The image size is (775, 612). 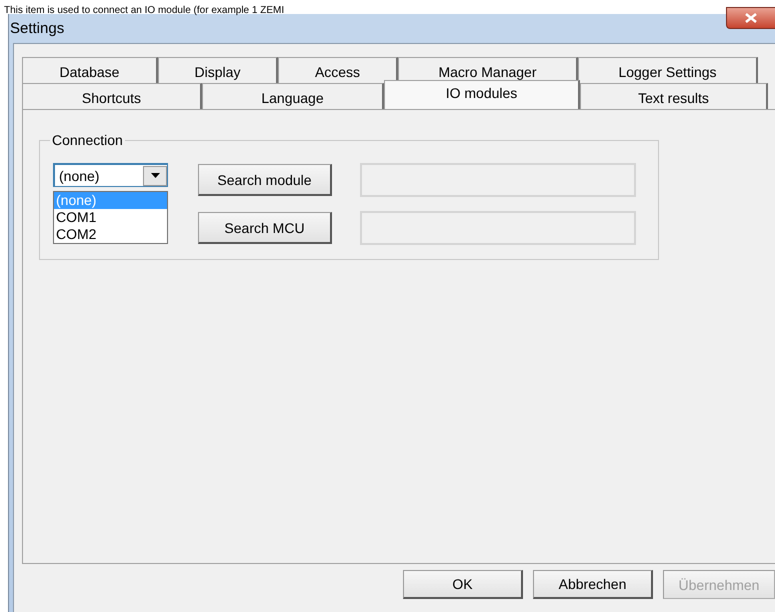 What do you see at coordinates (155, 175) in the screenshot?
I see `caret-icon` at bounding box center [155, 175].